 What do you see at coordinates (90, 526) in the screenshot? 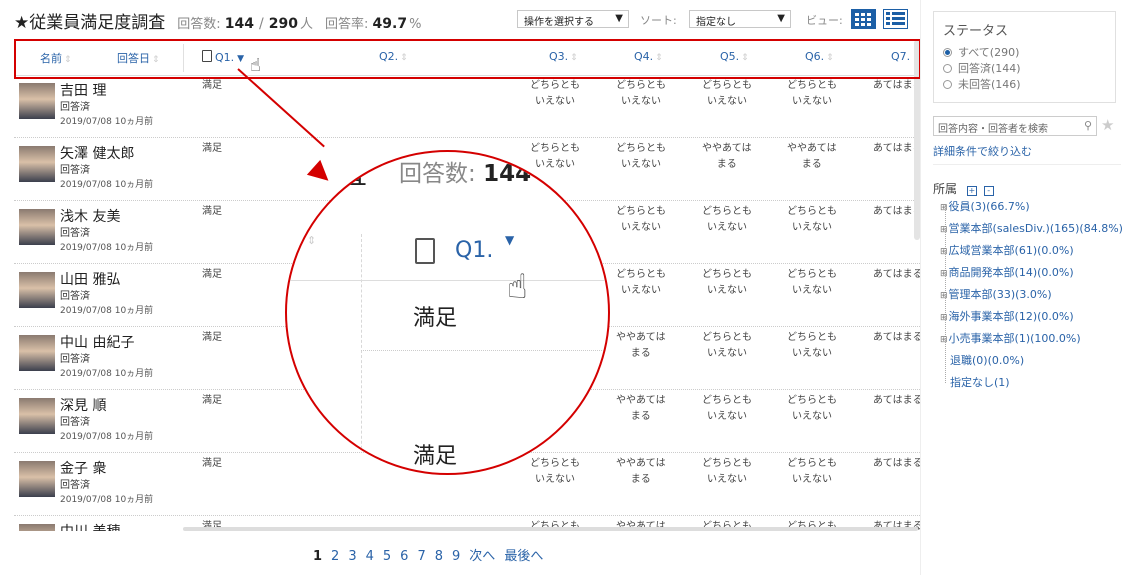
I see `respondent-name: 中川 美穂` at bounding box center [90, 526].